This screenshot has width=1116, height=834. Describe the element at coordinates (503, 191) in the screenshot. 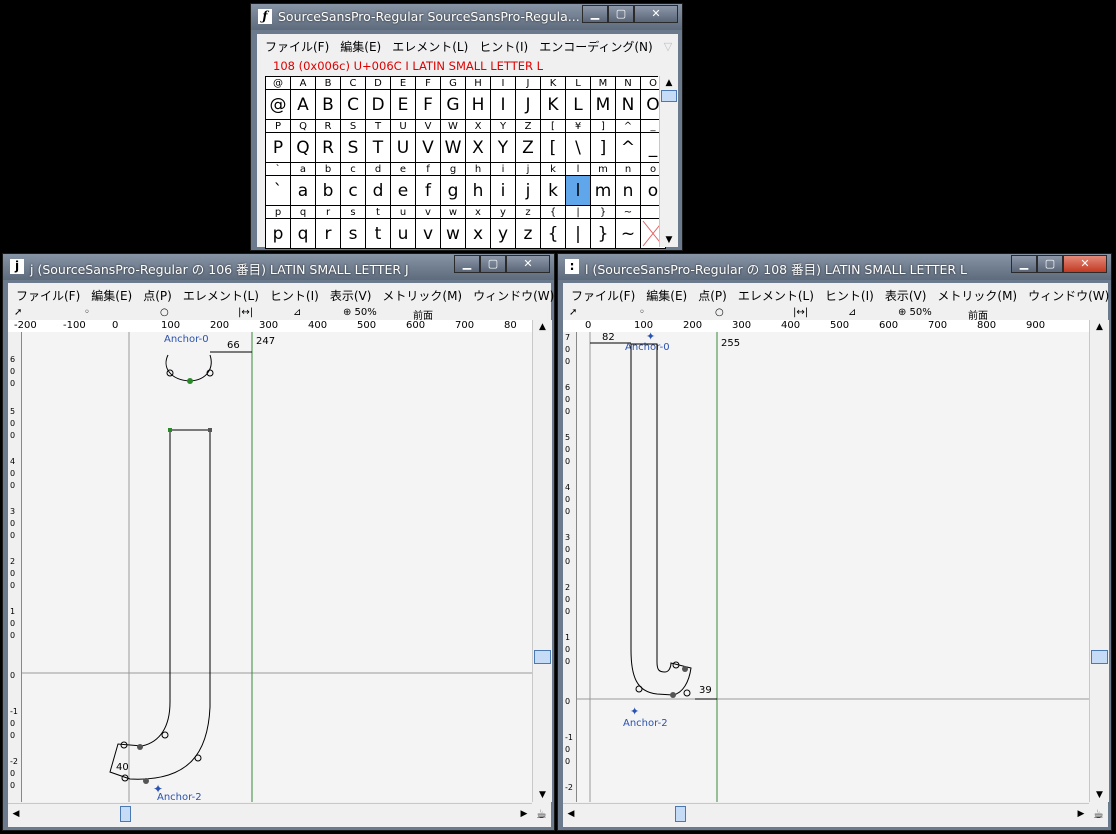

I see `glyph-cell: i` at that location.